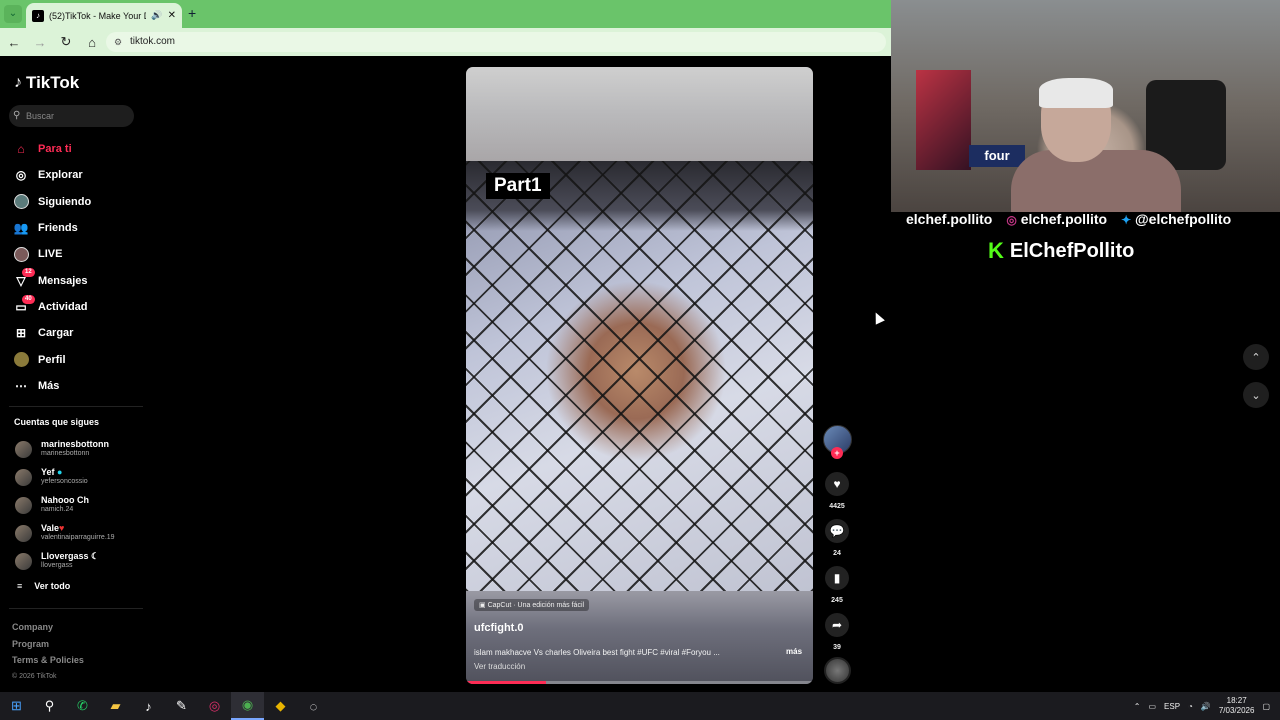 The width and height of the screenshot is (1280, 720). Describe the element at coordinates (313, 706) in the screenshot. I see `obs-icon: ◌` at that location.